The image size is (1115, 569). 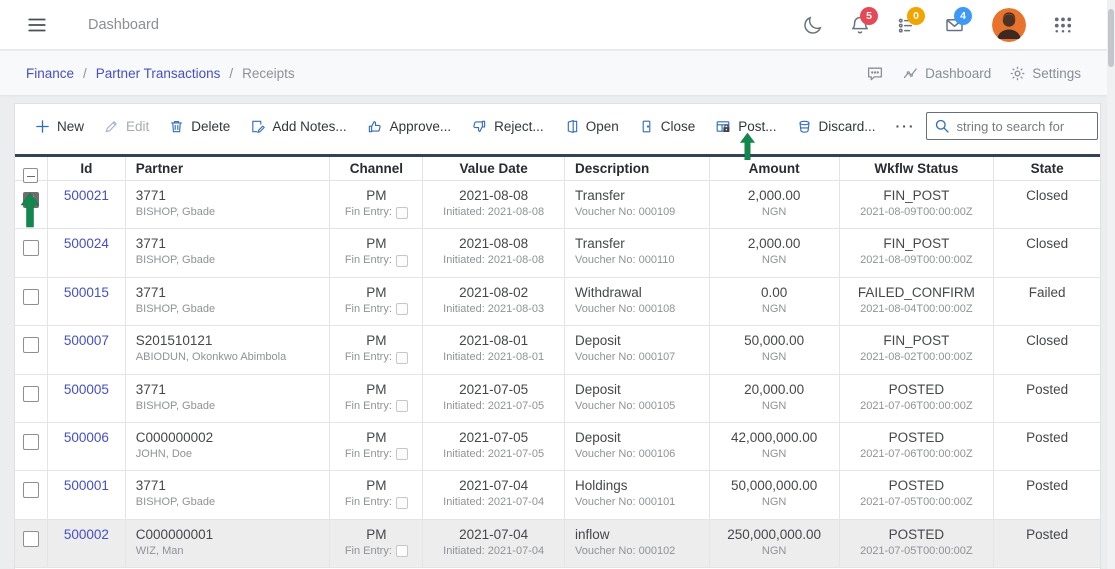 I want to click on value-date: 2021-08-08, so click(x=494, y=195).